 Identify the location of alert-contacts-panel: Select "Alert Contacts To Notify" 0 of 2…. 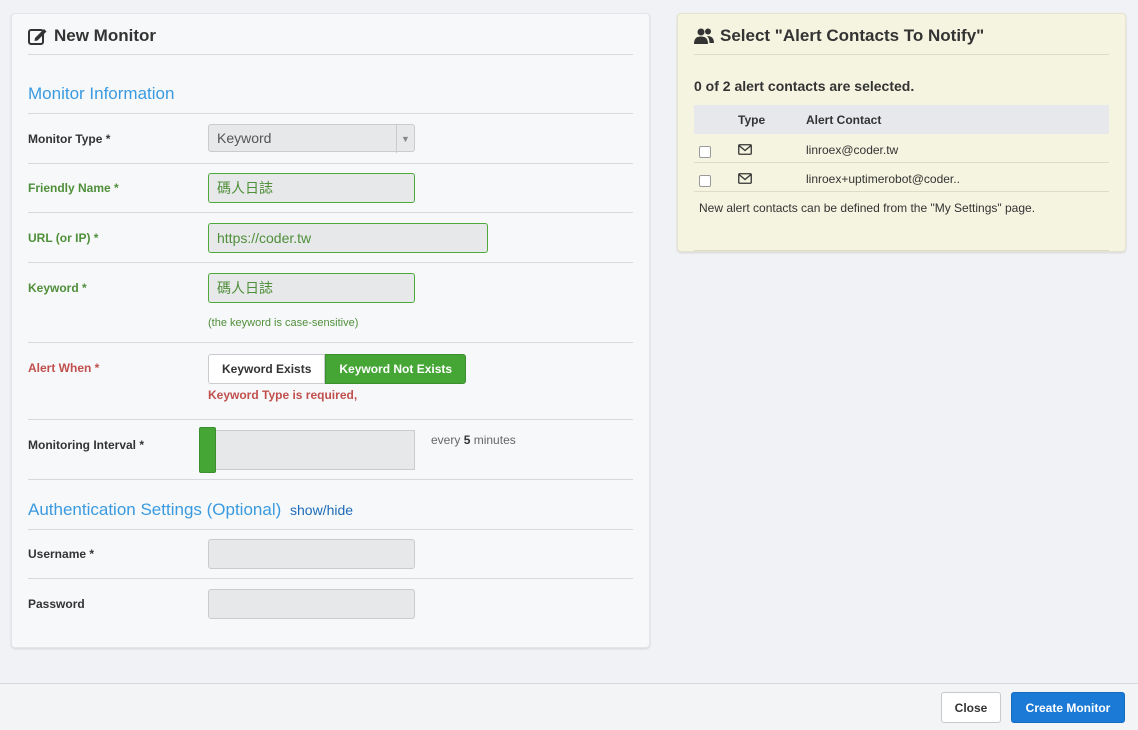
(901, 132).